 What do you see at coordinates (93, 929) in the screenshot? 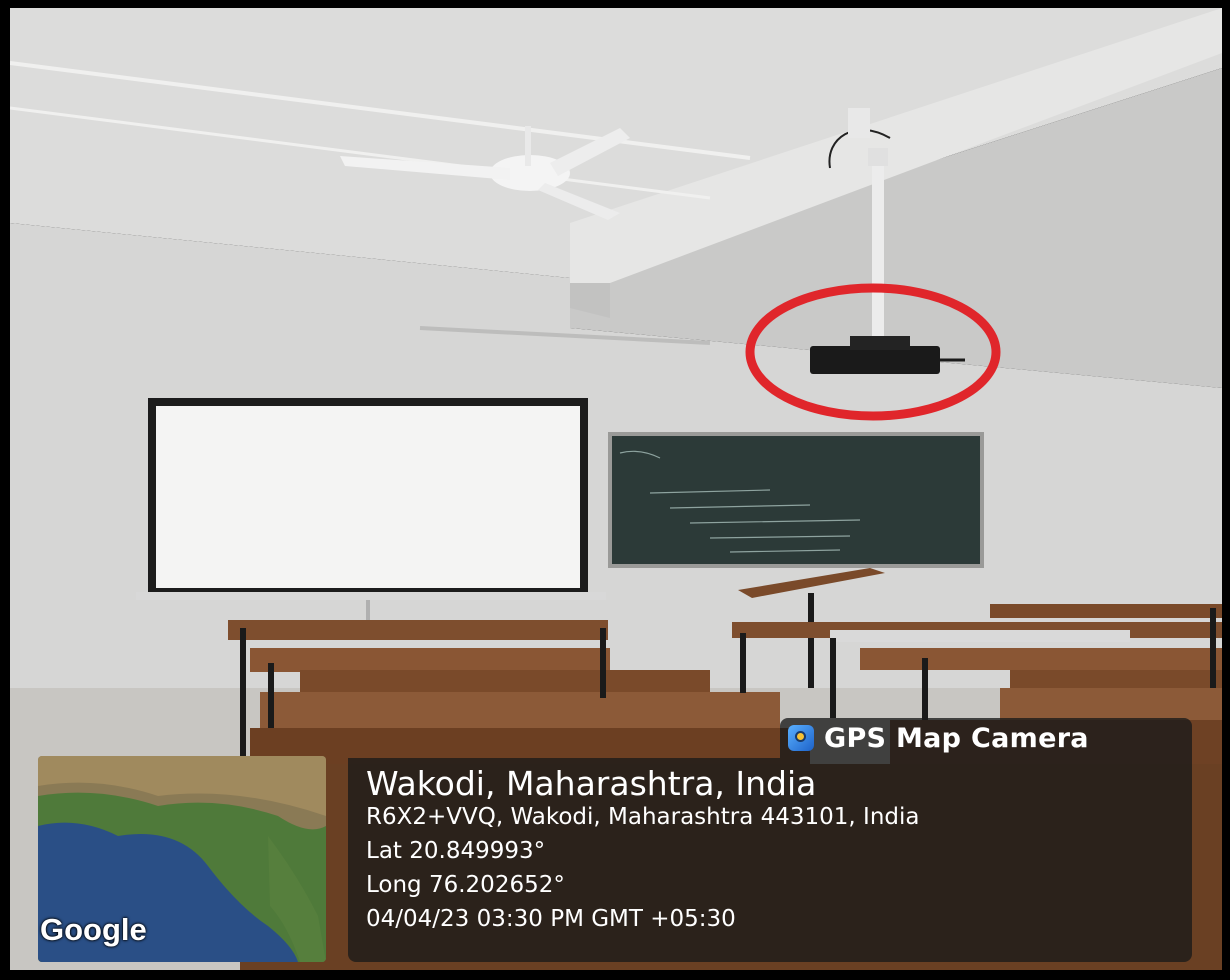
I see `google-logo: Google` at bounding box center [93, 929].